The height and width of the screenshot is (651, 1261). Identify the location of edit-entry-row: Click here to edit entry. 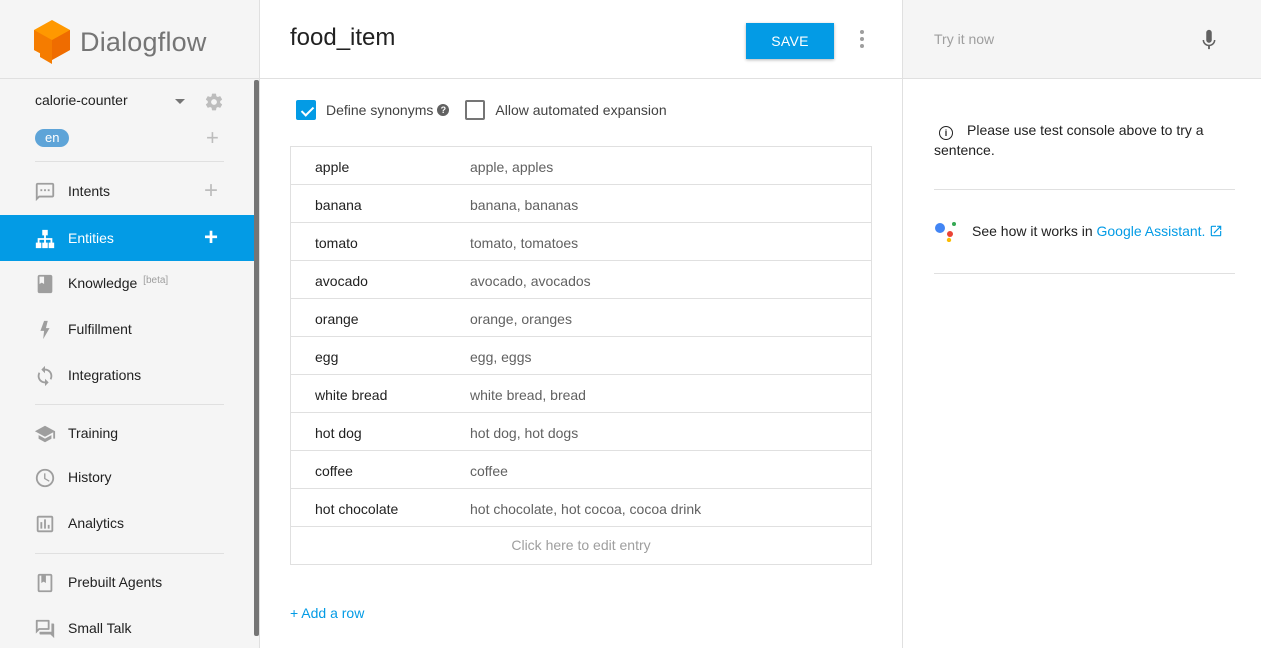
(581, 545).